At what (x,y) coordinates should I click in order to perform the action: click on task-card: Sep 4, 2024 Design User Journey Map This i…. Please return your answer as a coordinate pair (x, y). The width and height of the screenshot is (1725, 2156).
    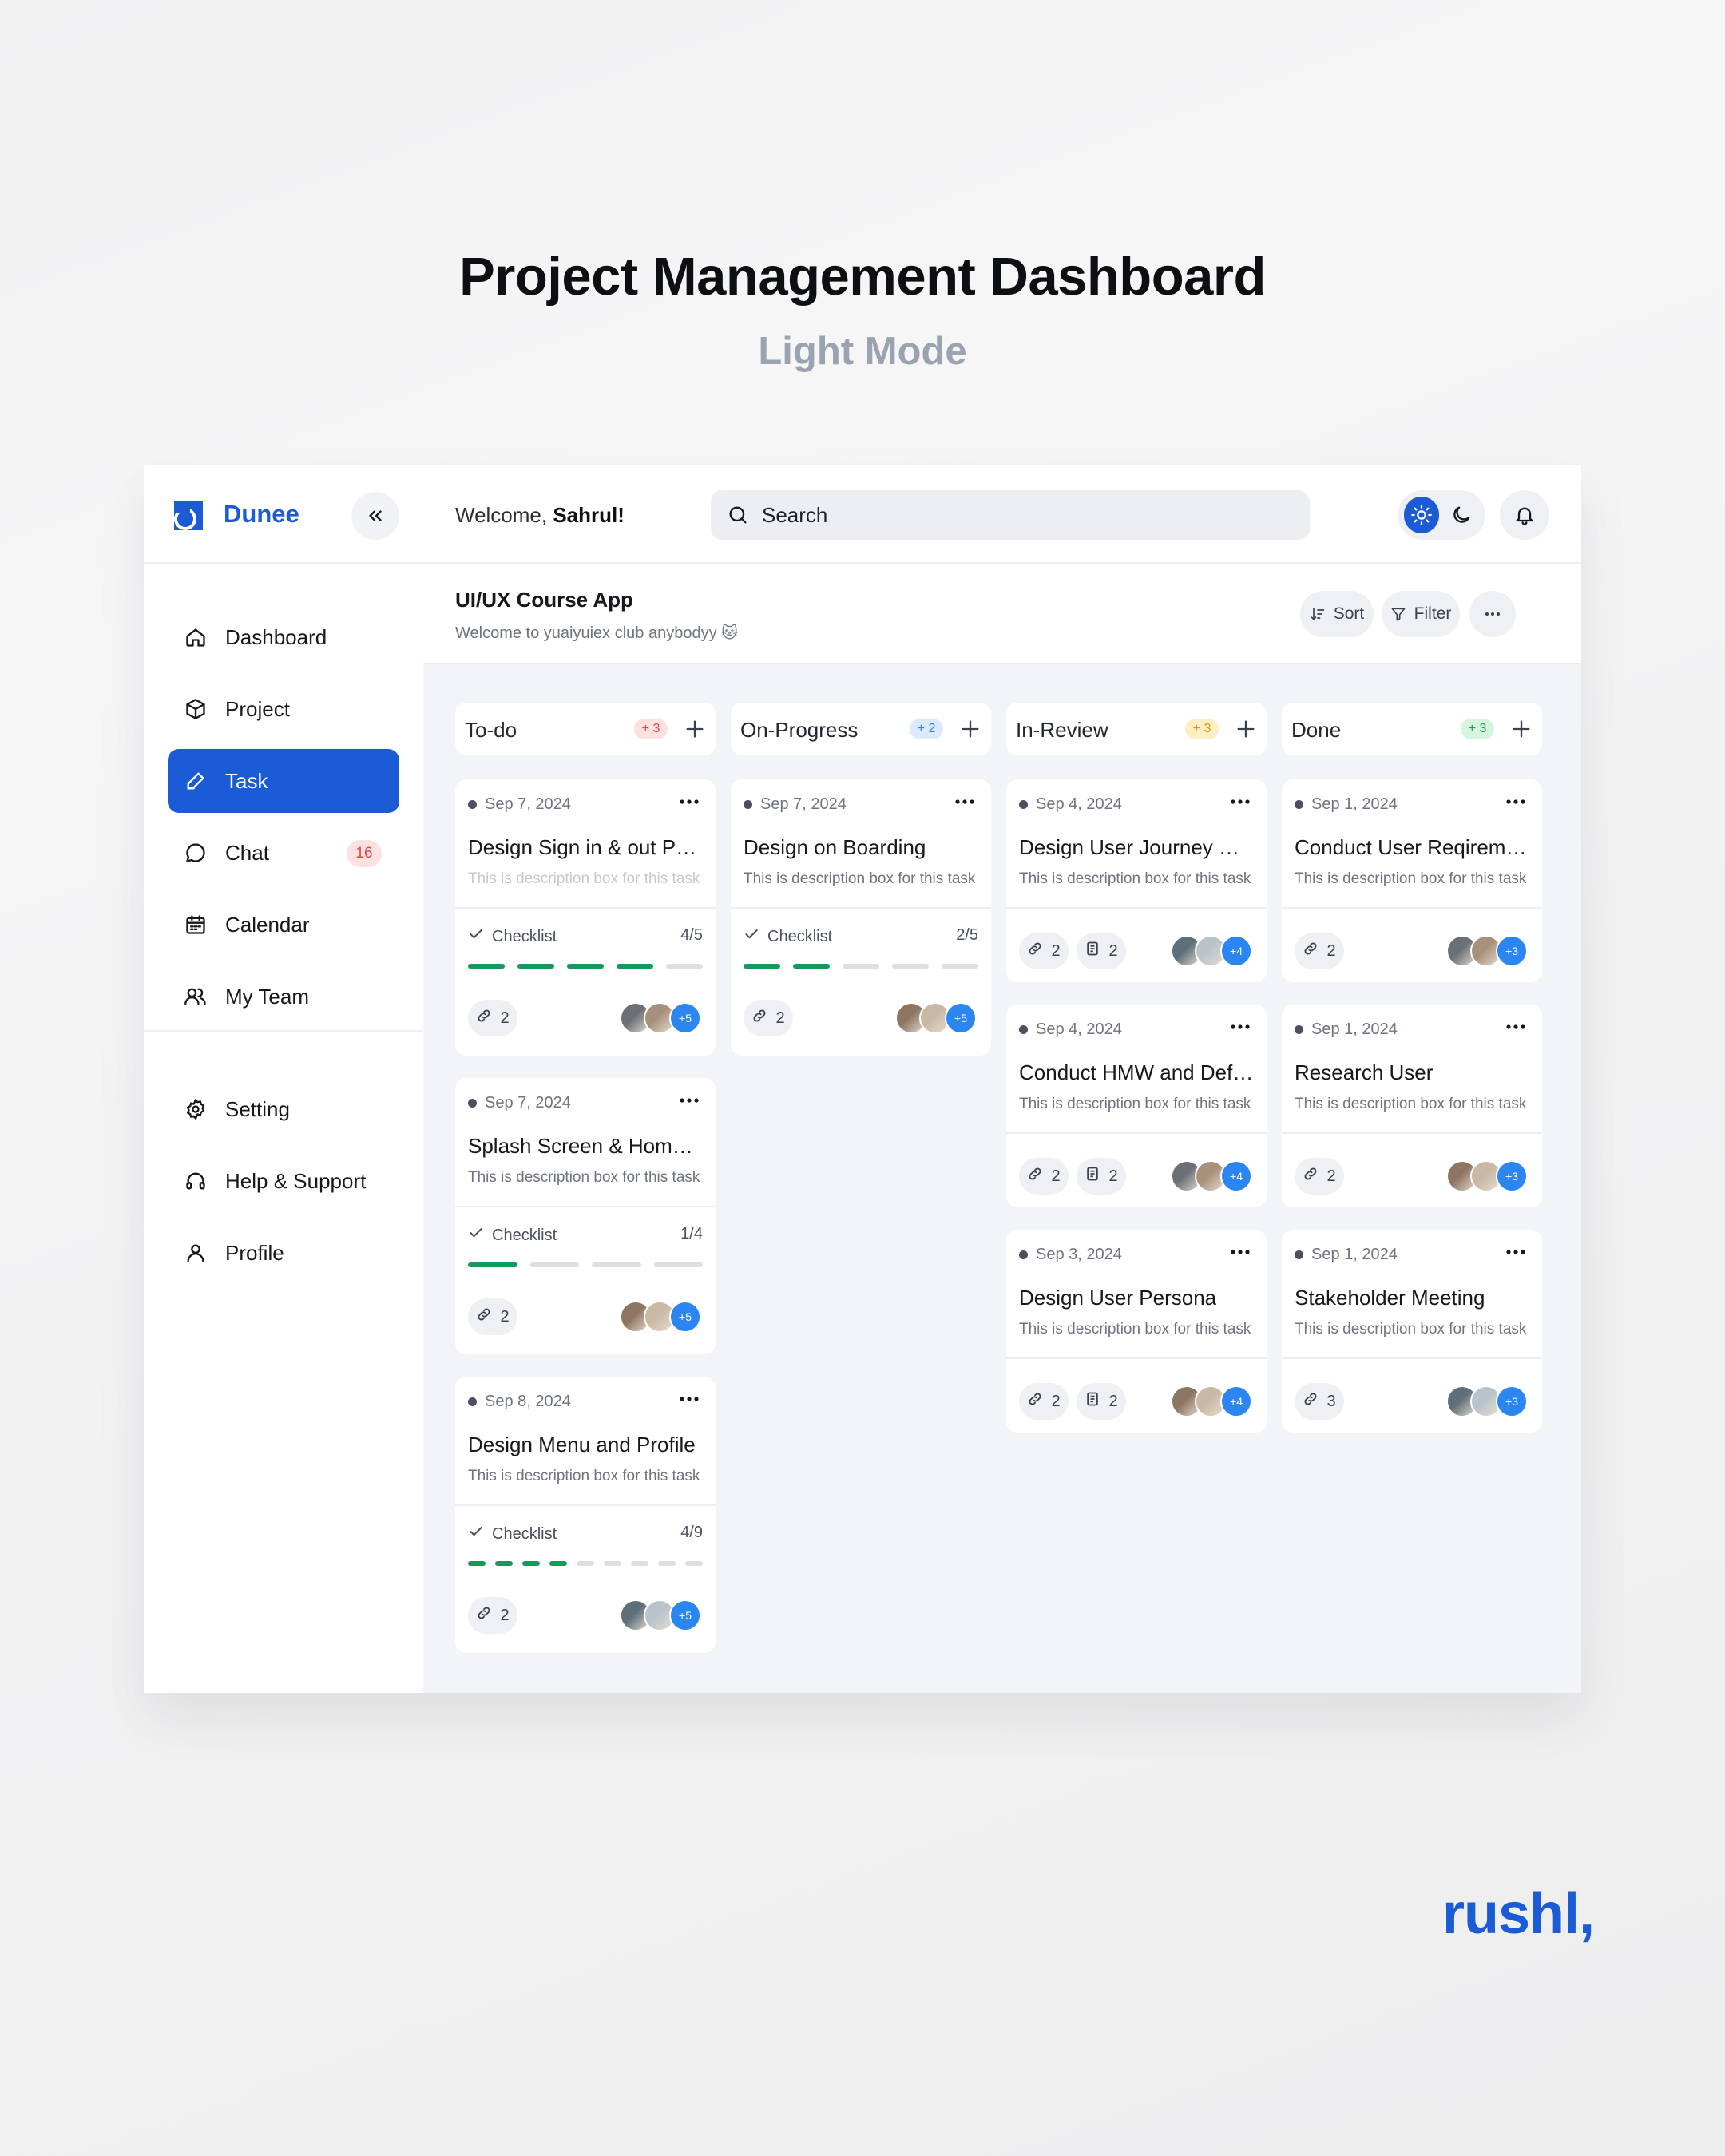
    Looking at the image, I should click on (1136, 880).